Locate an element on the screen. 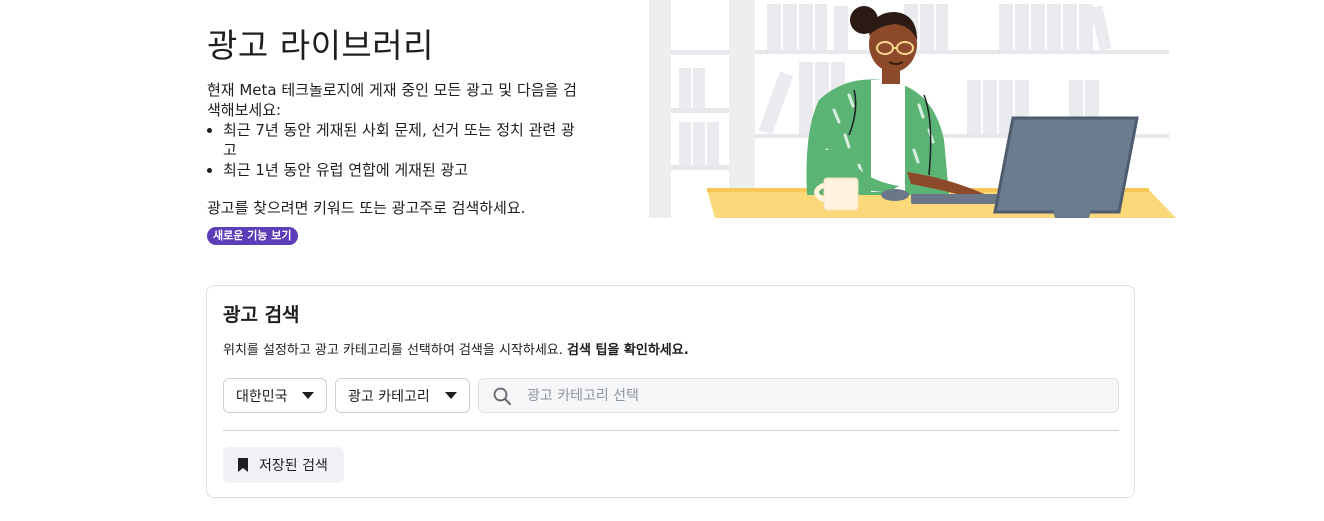 The width and height of the screenshot is (1324, 521). search-tips-link: 검색 팁을 확인하세요. is located at coordinates (628, 350).